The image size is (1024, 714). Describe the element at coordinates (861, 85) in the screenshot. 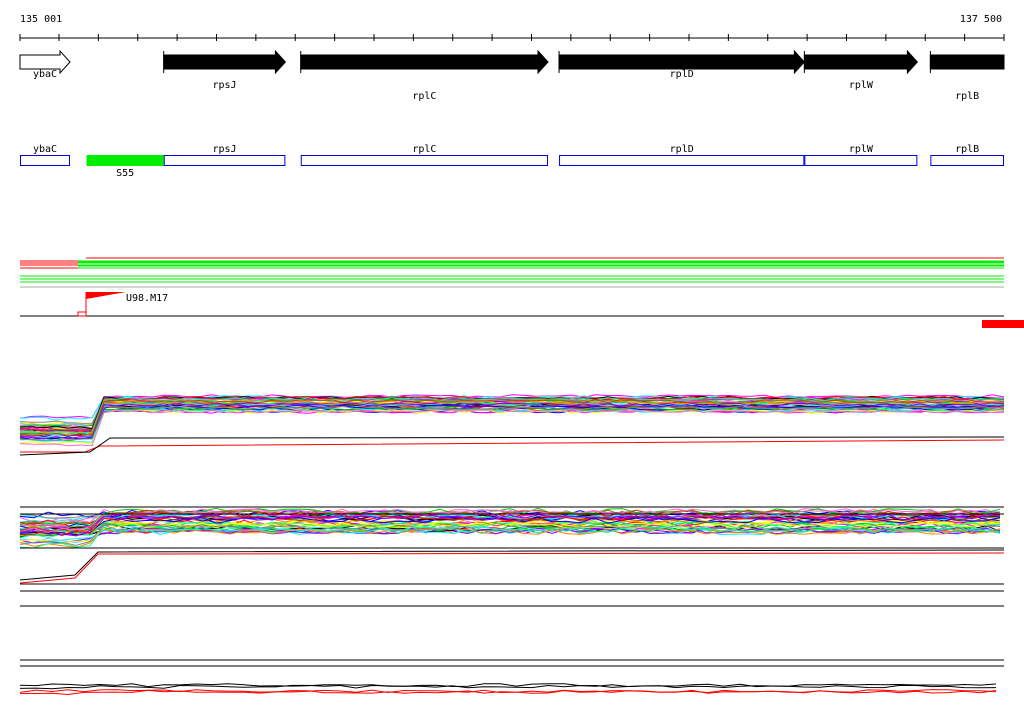

I see `gene-label: rplW` at that location.